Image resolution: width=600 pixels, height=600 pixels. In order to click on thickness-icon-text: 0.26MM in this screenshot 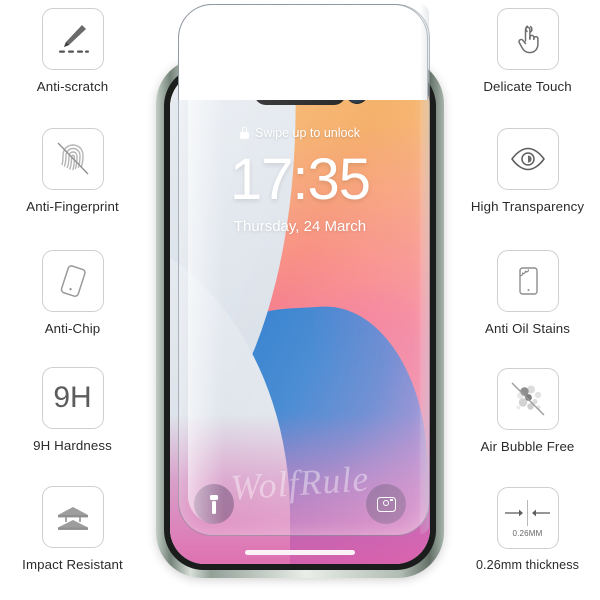, I will do `click(527, 533)`.